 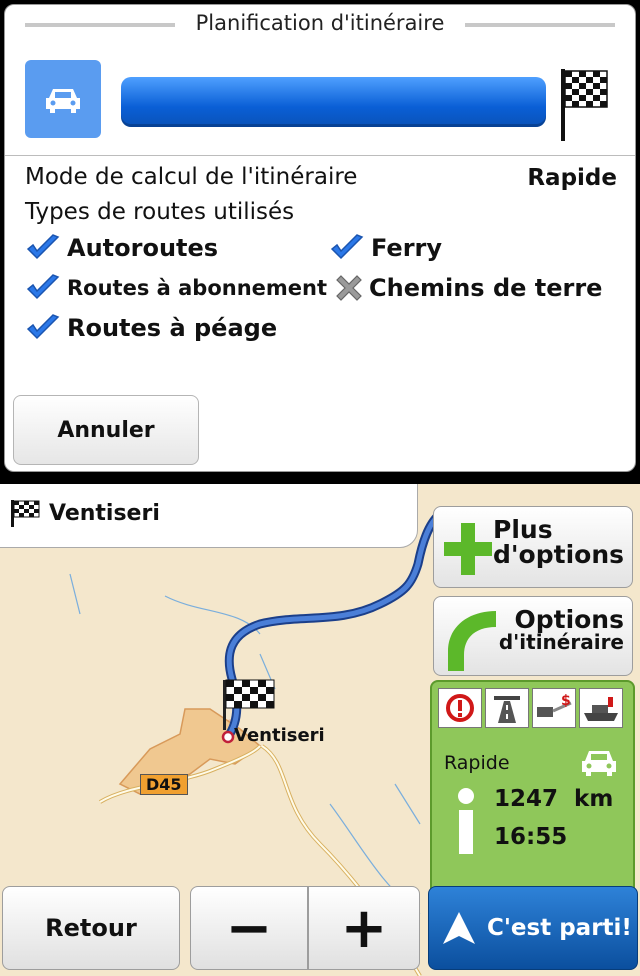 What do you see at coordinates (279, 735) in the screenshot?
I see `place-label-ventiseri: Ventiseri` at bounding box center [279, 735].